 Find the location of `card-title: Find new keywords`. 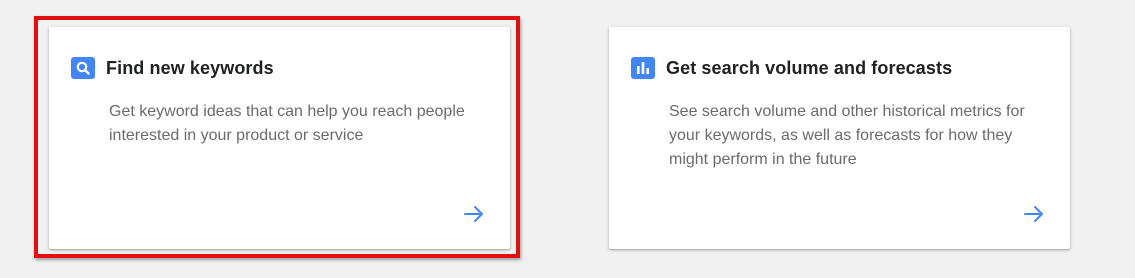

card-title: Find new keywords is located at coordinates (190, 68).